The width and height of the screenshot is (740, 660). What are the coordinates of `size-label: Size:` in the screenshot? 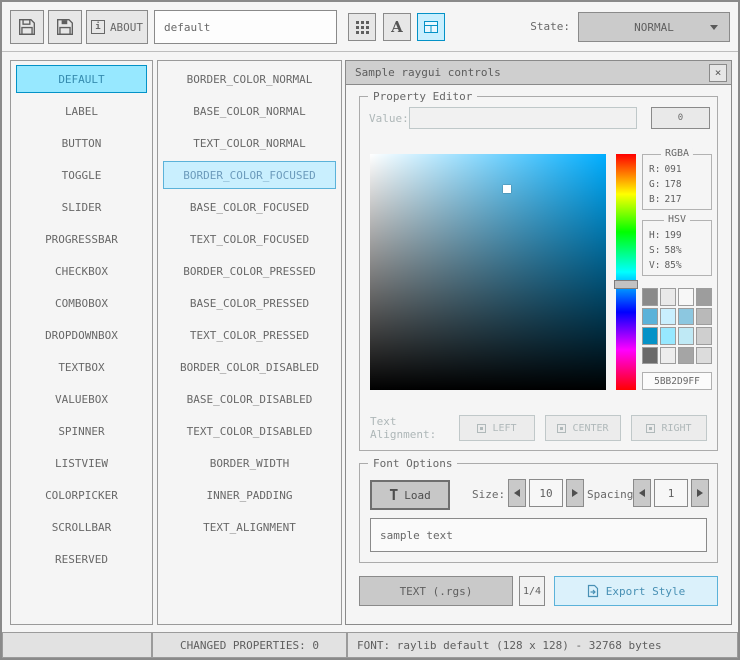 It's located at (489, 494).